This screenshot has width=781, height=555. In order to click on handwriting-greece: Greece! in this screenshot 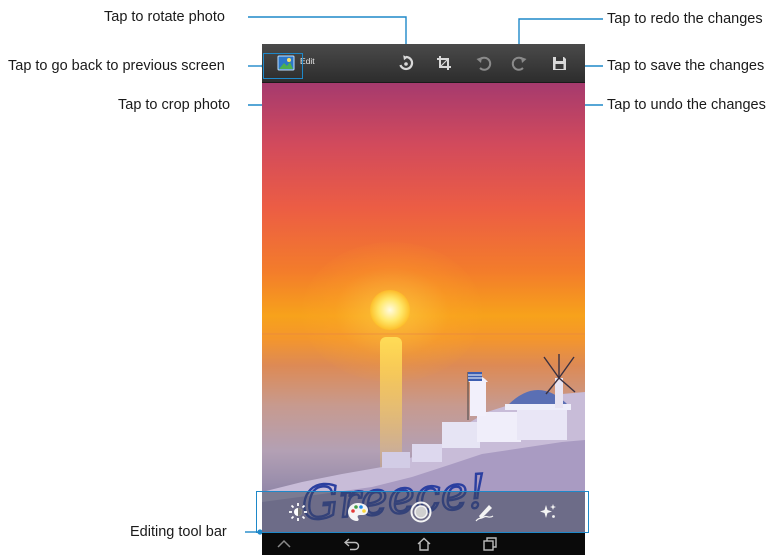, I will do `click(394, 497)`.